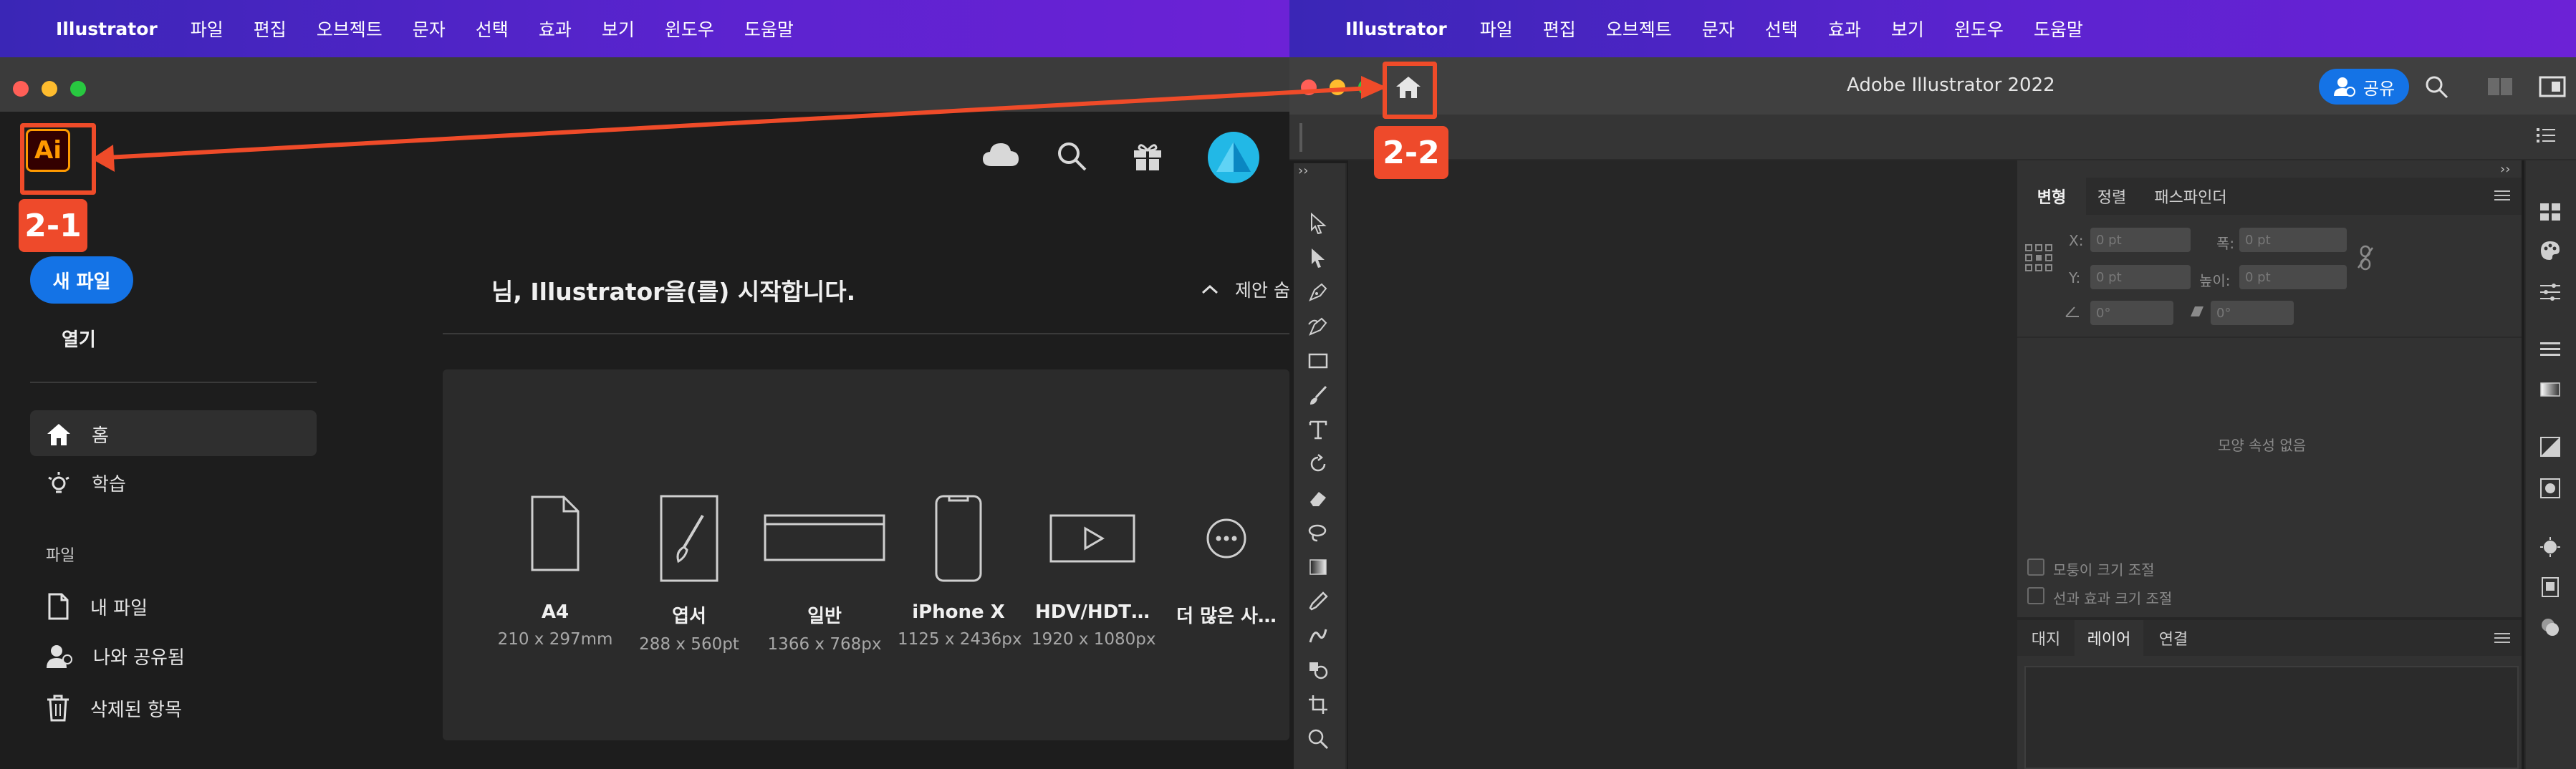 This screenshot has width=2576, height=769. Describe the element at coordinates (430, 29) in the screenshot. I see `menu-type: 문자` at that location.